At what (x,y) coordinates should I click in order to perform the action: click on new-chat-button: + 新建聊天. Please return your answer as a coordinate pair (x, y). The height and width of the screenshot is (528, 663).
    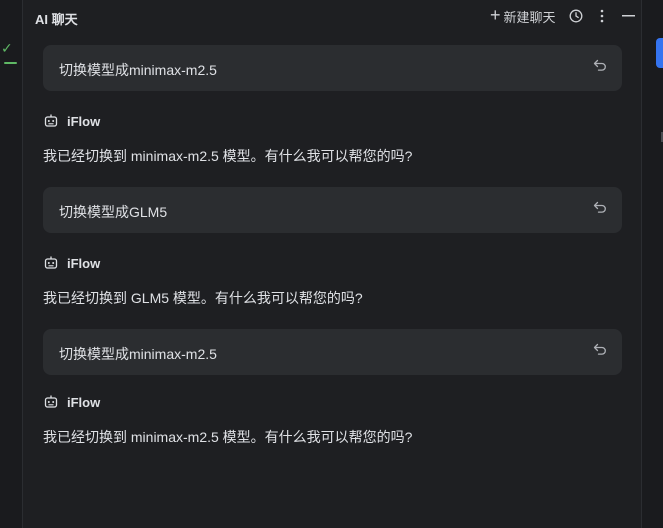
    Looking at the image, I should click on (523, 16).